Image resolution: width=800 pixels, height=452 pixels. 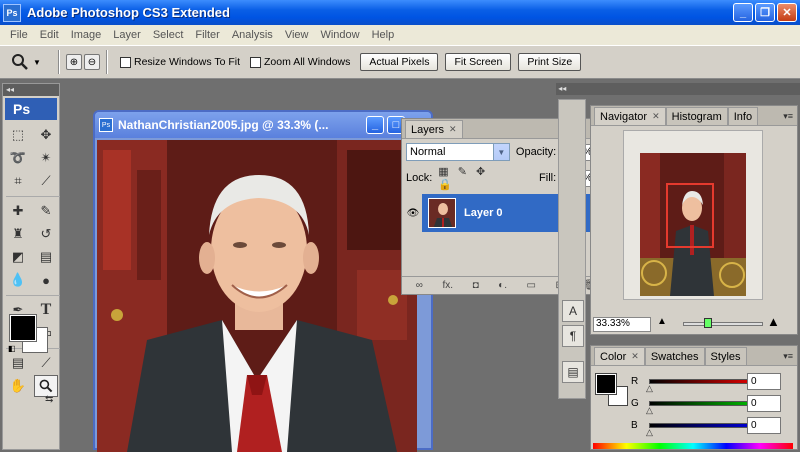 I want to click on tab-styles: Styles, so click(x=725, y=356).